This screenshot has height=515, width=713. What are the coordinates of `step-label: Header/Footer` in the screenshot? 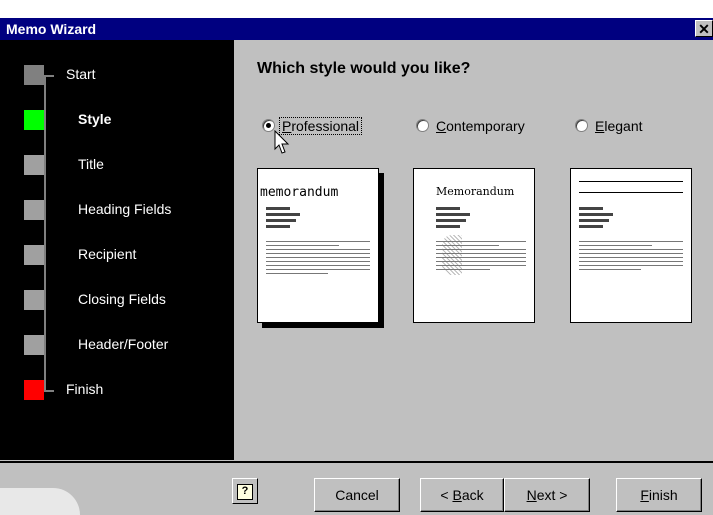 It's located at (123, 344).